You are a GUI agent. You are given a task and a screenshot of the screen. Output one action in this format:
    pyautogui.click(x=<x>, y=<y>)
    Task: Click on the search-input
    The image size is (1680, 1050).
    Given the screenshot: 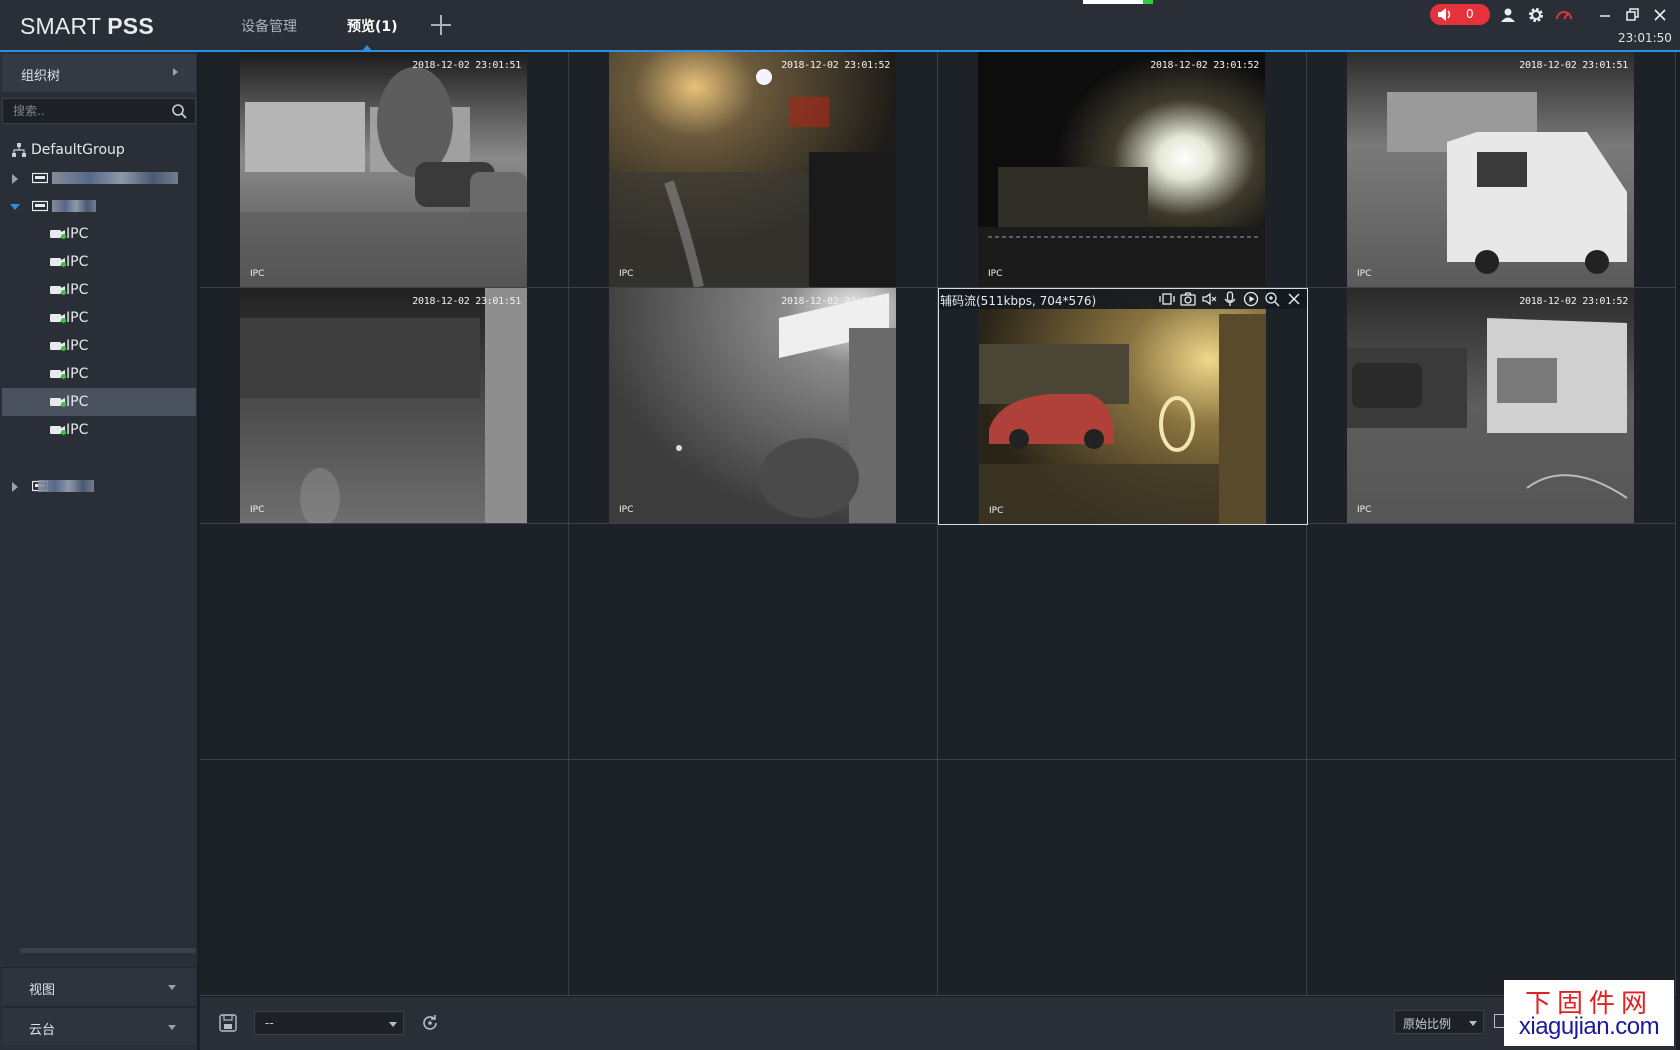 What is the action you would take?
    pyautogui.click(x=88, y=111)
    